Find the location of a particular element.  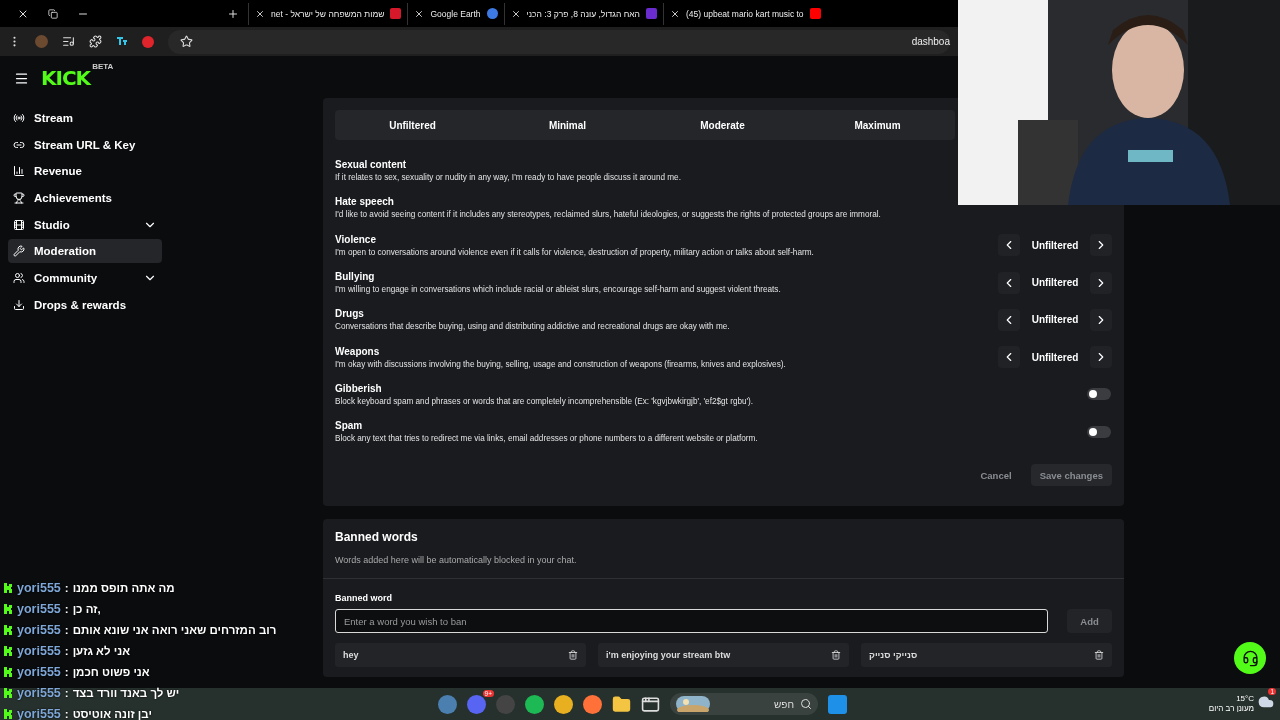

extension-icon is located at coordinates (122, 41).